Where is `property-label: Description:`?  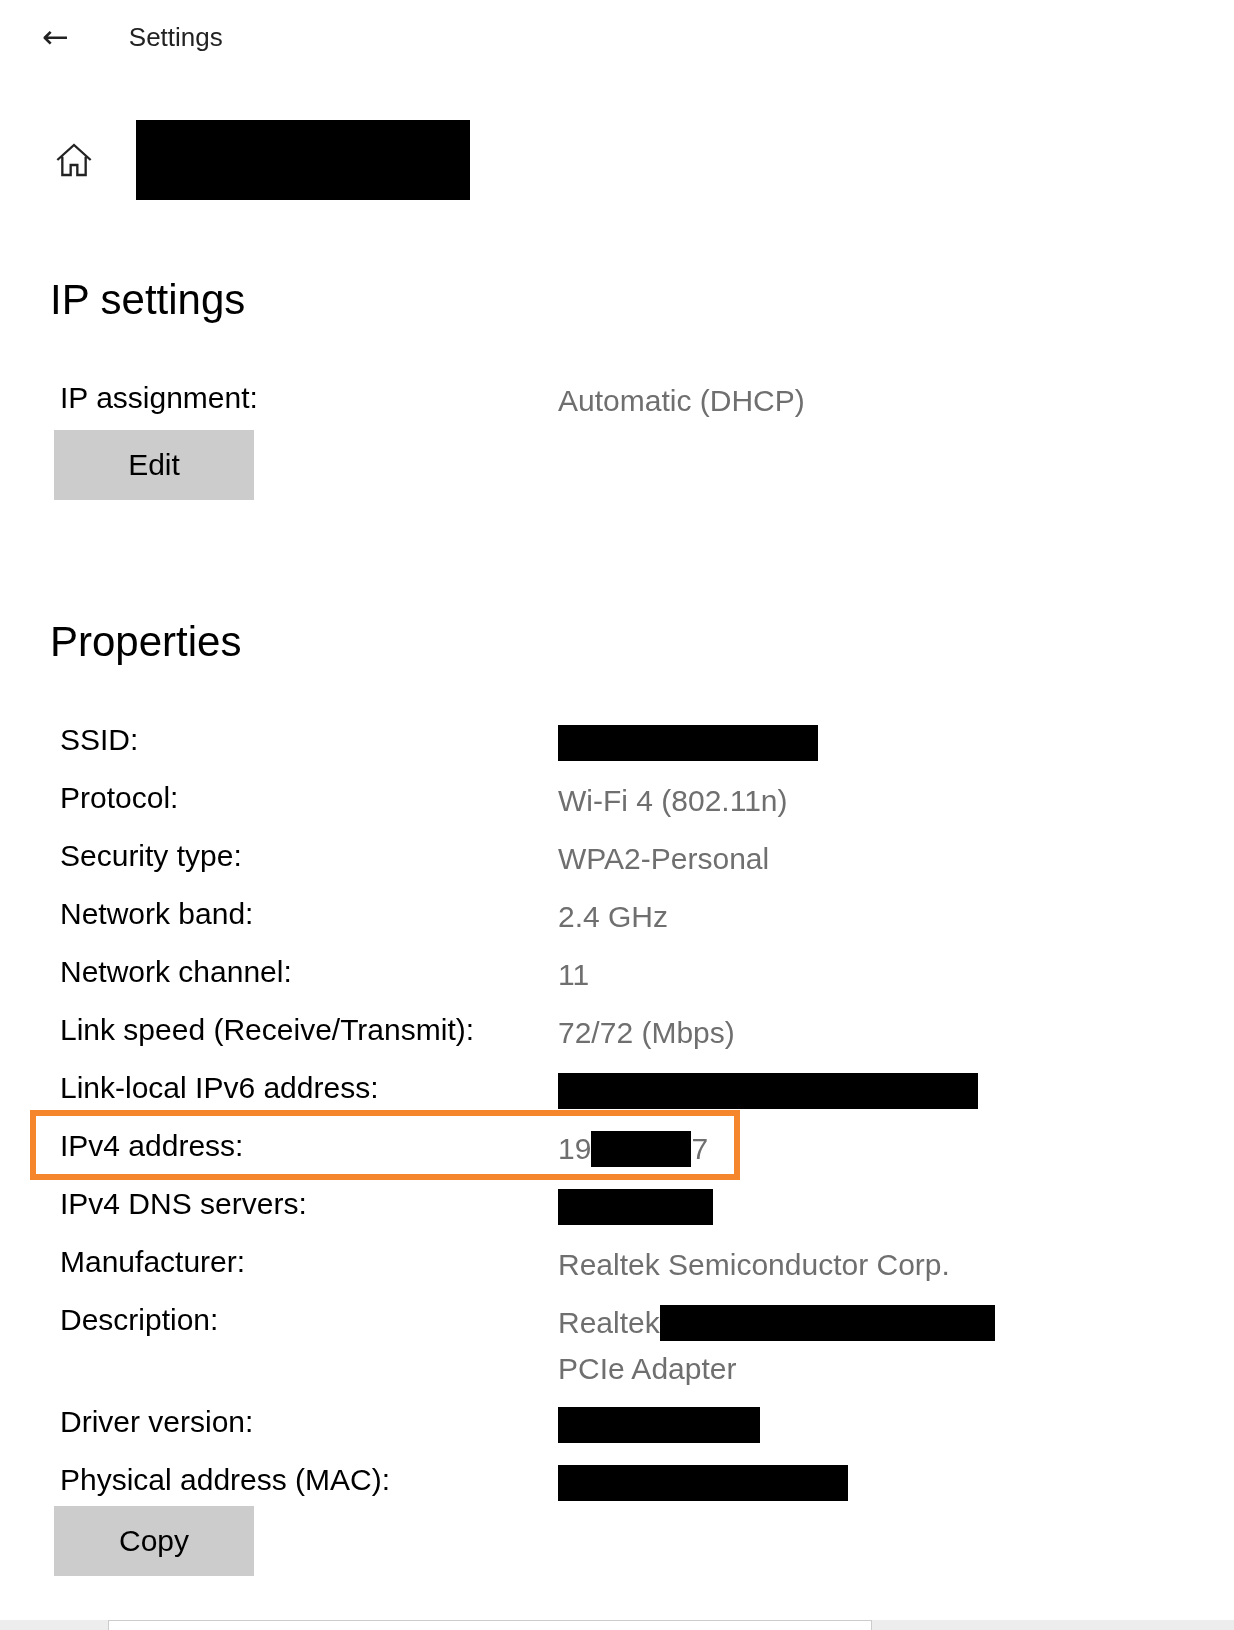
property-label: Description: is located at coordinates (140, 1320).